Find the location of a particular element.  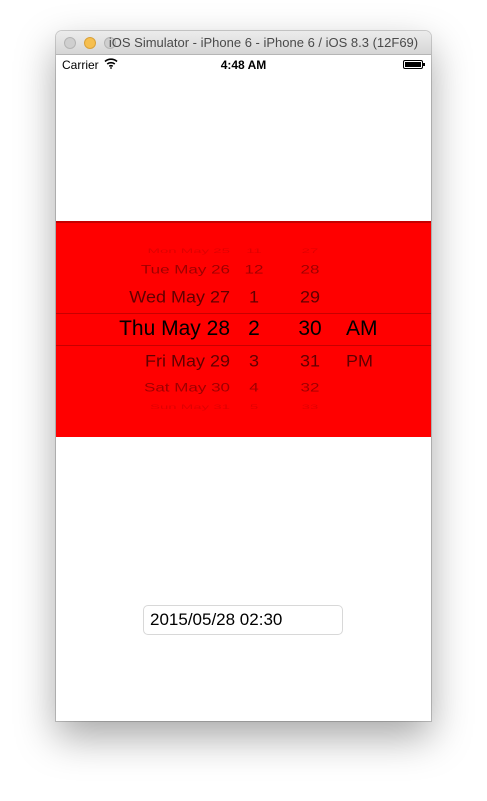

dates-option: Thu May 28 is located at coordinates (174, 329).